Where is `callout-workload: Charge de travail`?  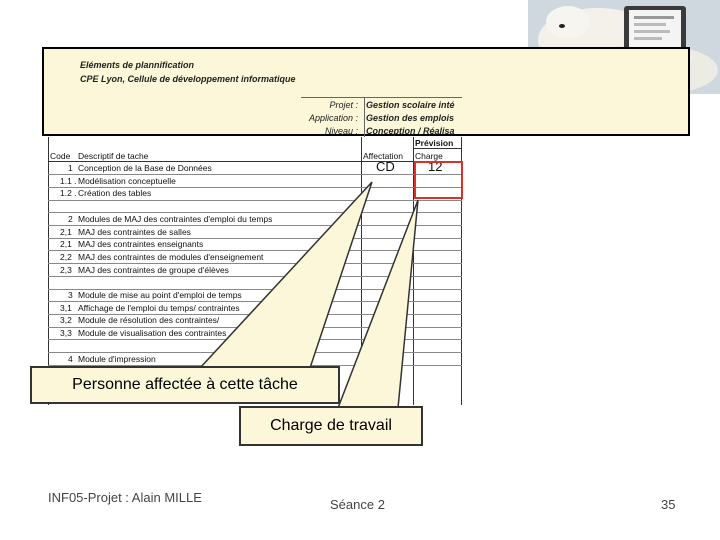 callout-workload: Charge de travail is located at coordinates (331, 426).